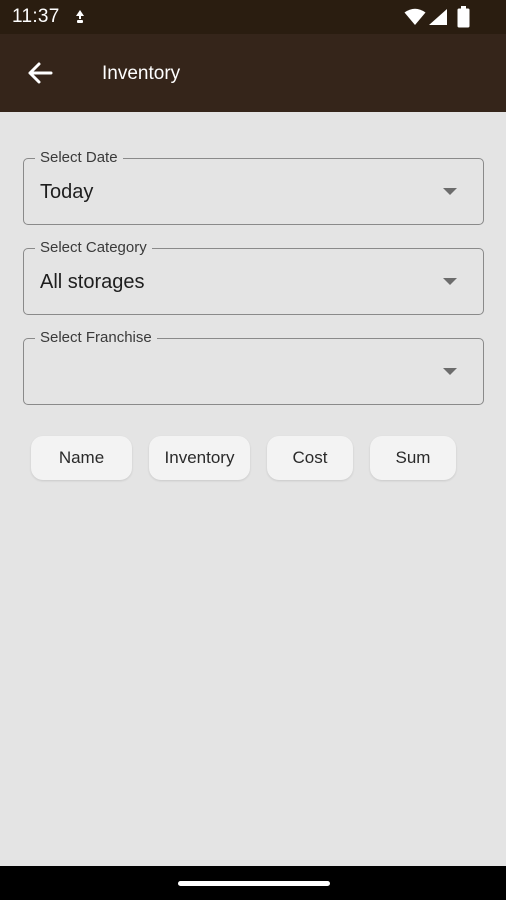 The width and height of the screenshot is (506, 900). I want to click on arrow-left-icon, so click(40, 73).